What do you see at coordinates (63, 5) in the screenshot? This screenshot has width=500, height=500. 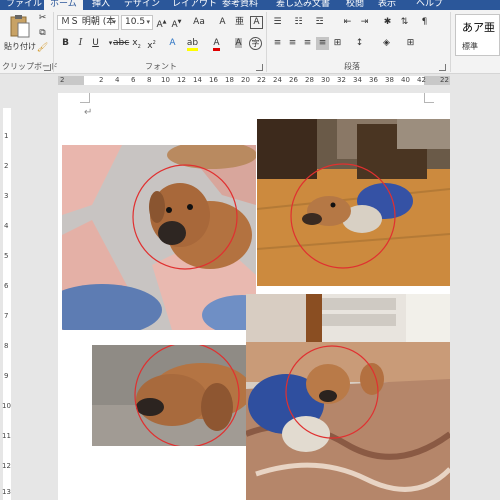 I see `tab-home: ホーム` at bounding box center [63, 5].